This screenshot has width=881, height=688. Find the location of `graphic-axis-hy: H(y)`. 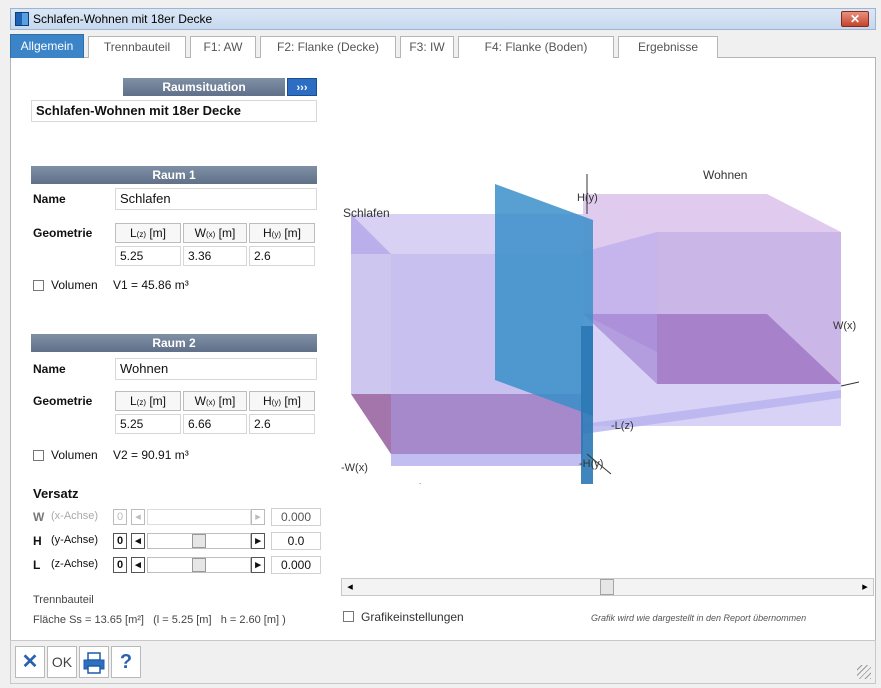

graphic-axis-hy: H(y) is located at coordinates (587, 198).